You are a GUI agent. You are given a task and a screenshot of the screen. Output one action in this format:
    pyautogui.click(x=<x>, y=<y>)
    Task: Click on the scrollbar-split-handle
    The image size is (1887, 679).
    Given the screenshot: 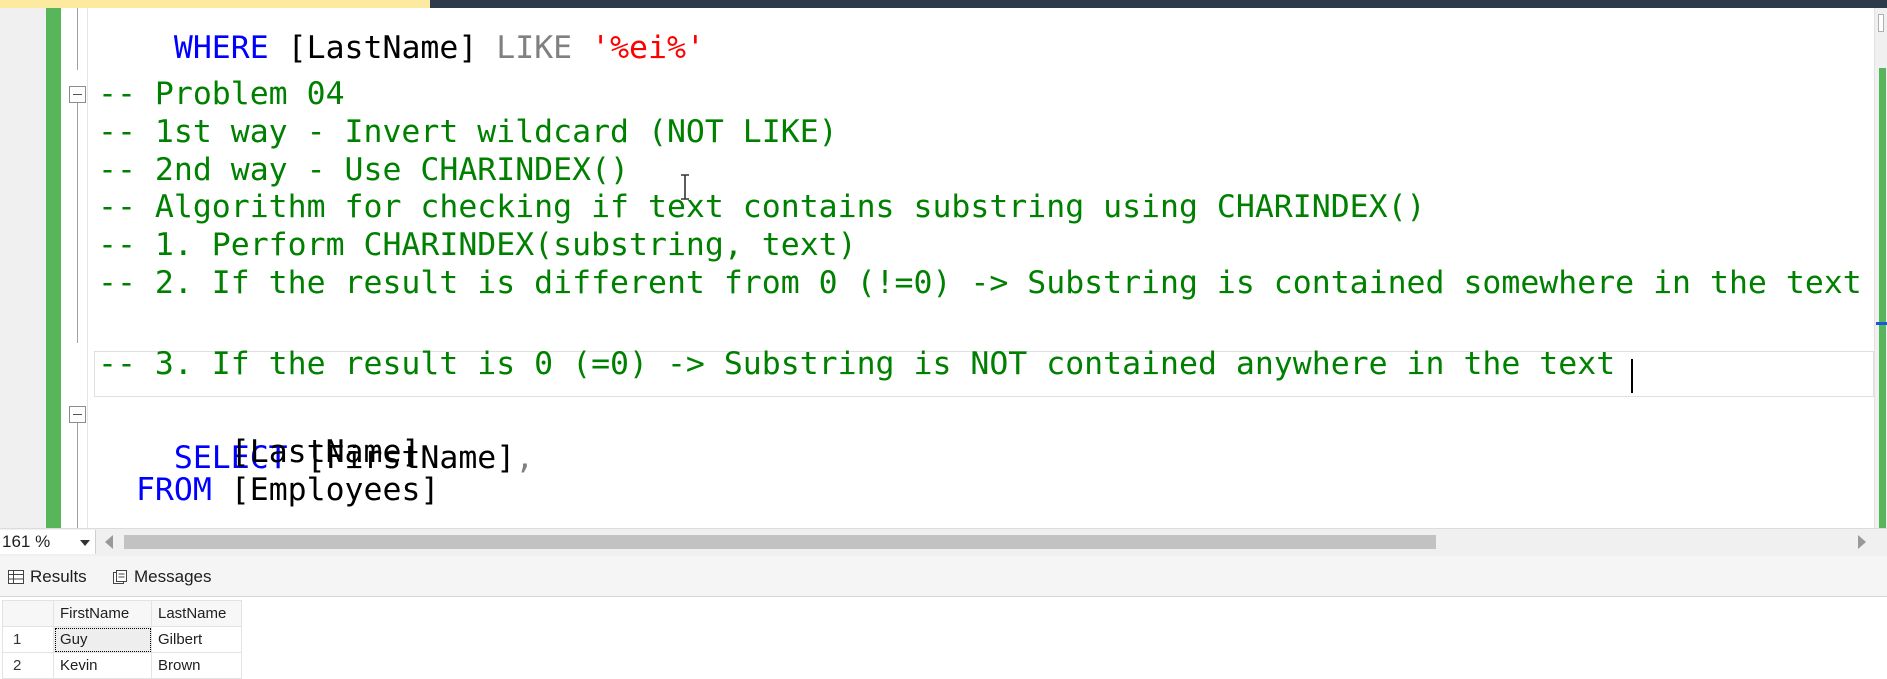 What is the action you would take?
    pyautogui.click(x=1881, y=23)
    